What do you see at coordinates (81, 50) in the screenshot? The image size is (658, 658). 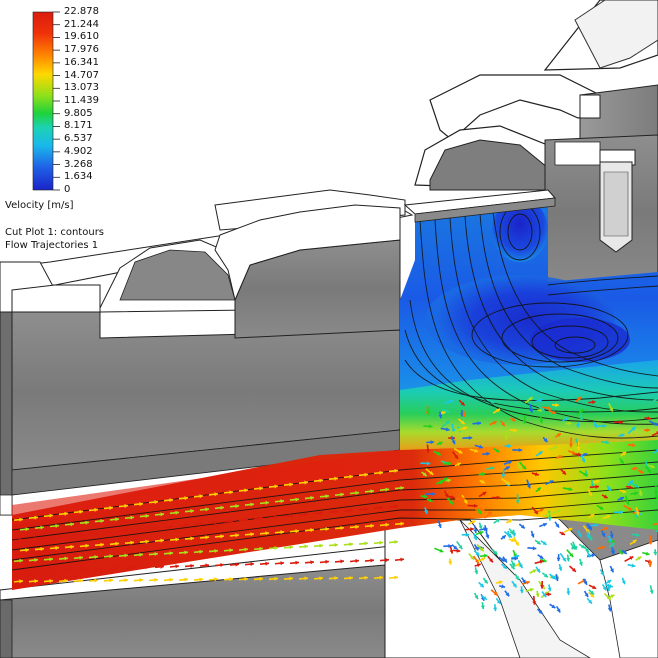 I see `legend-tick-label: 17.976` at bounding box center [81, 50].